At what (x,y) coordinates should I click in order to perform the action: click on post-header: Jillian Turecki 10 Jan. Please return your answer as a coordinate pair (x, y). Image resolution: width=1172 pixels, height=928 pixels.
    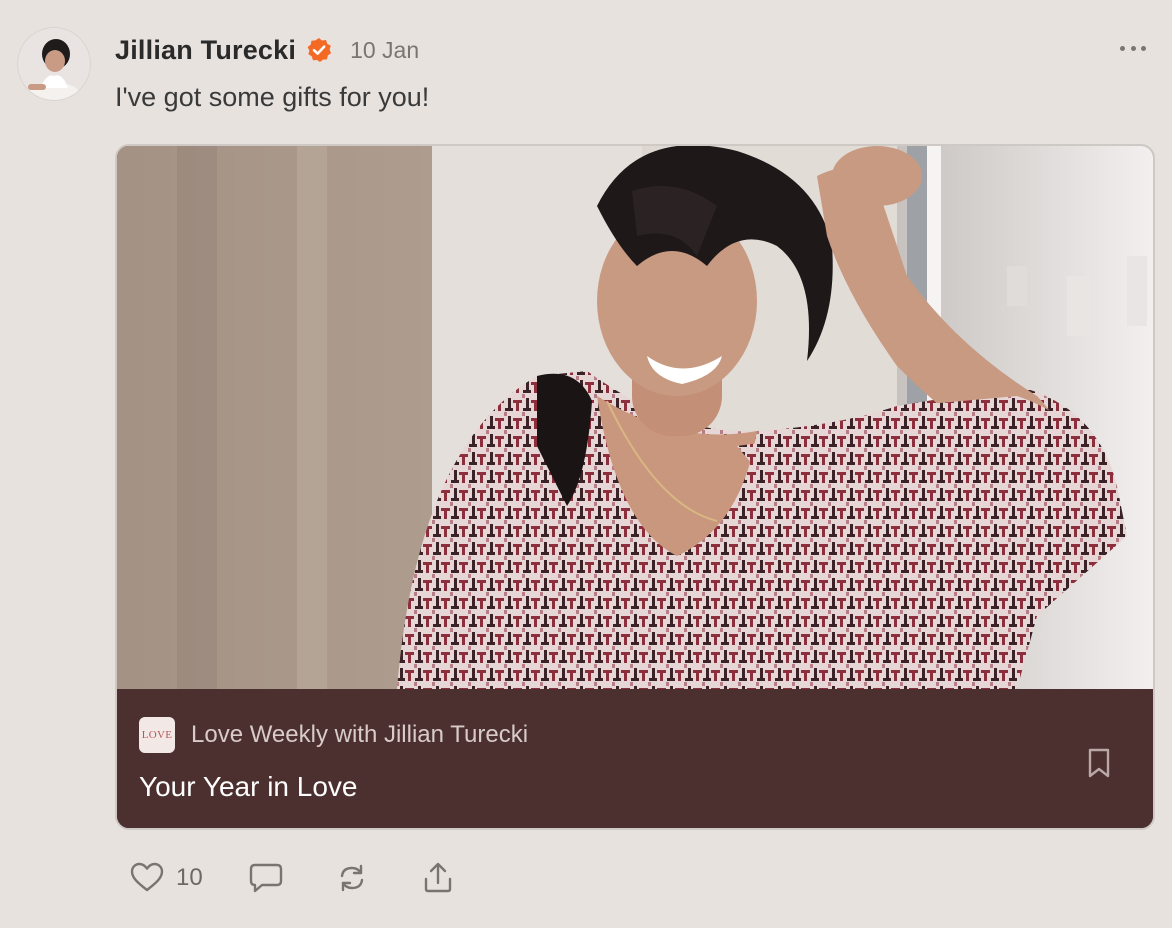
    Looking at the image, I should click on (267, 50).